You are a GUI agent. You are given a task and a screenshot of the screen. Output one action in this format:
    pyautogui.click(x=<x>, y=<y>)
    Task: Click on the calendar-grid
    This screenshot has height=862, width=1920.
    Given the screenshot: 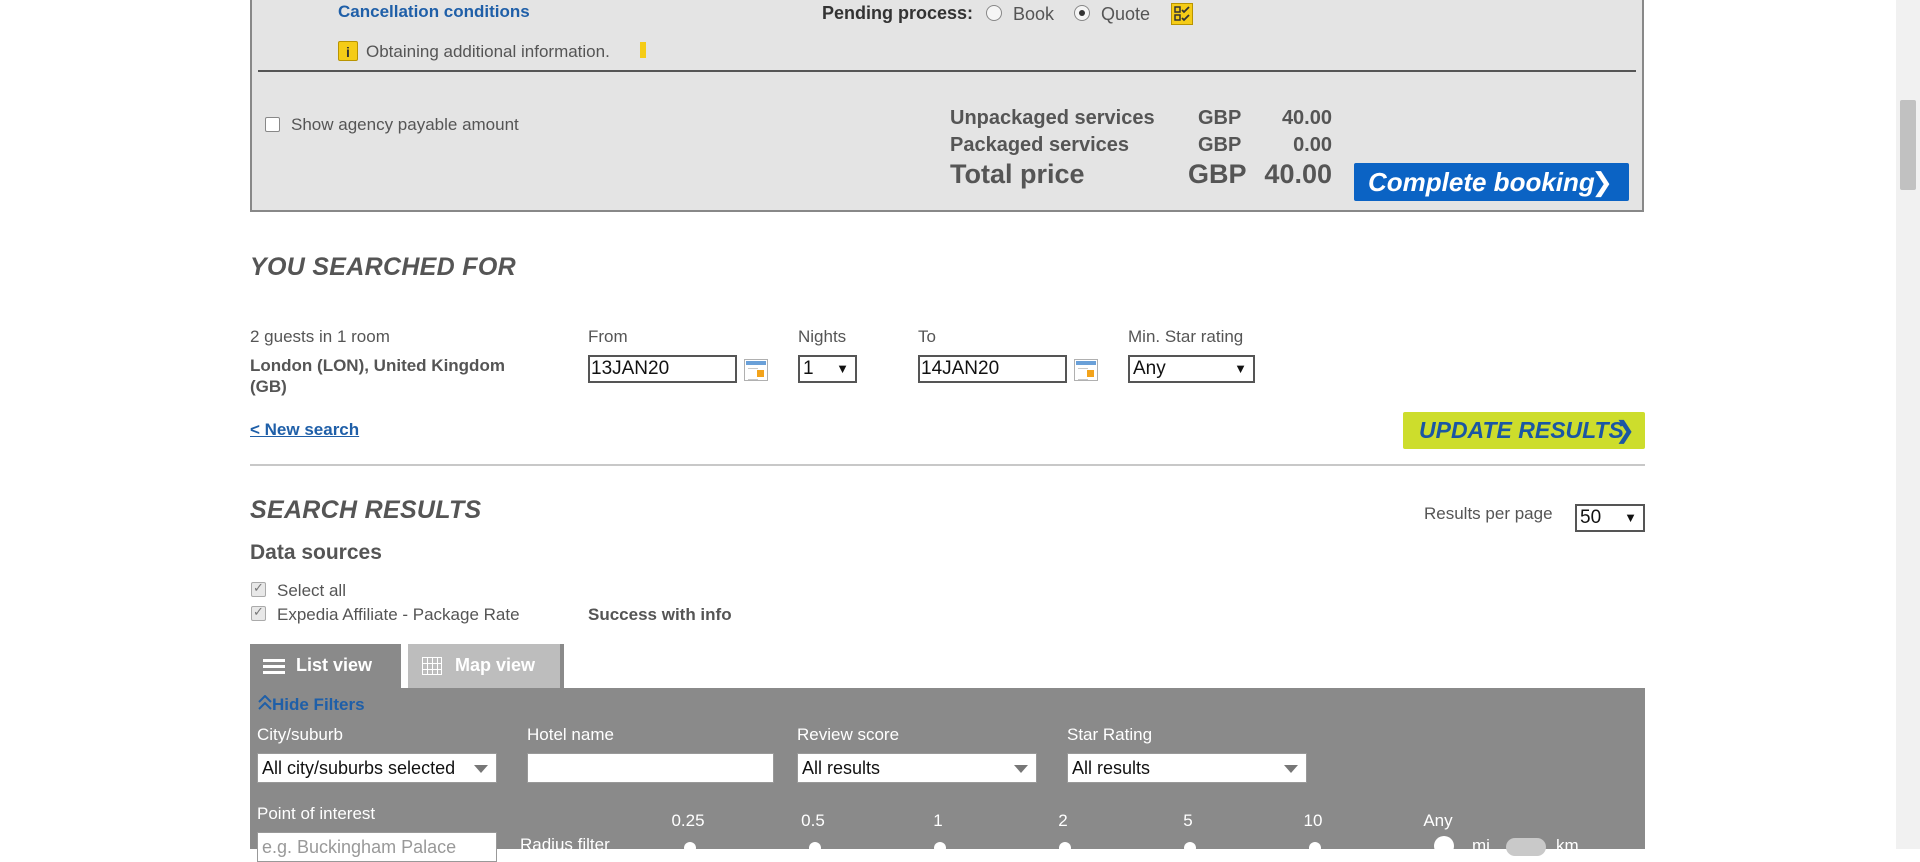 What is the action you would take?
    pyautogui.click(x=1083, y=374)
    